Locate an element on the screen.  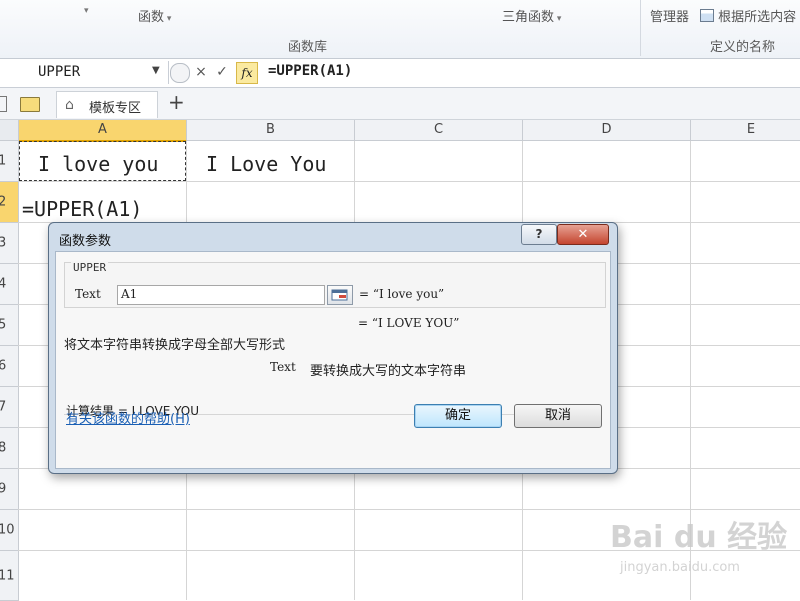
page-icon is located at coordinates (3, 104).